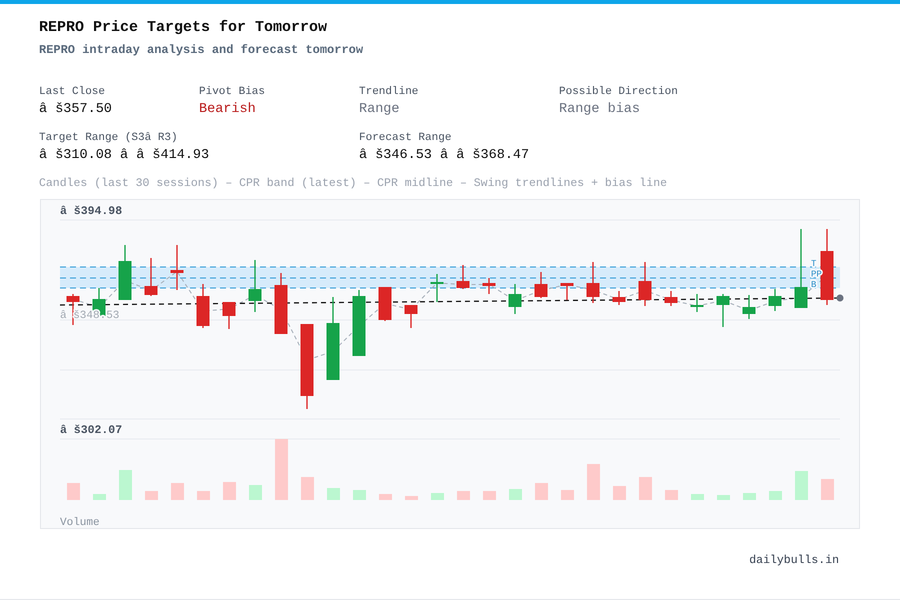  What do you see at coordinates (80, 523) in the screenshot?
I see `volume-label: Volume` at bounding box center [80, 523].